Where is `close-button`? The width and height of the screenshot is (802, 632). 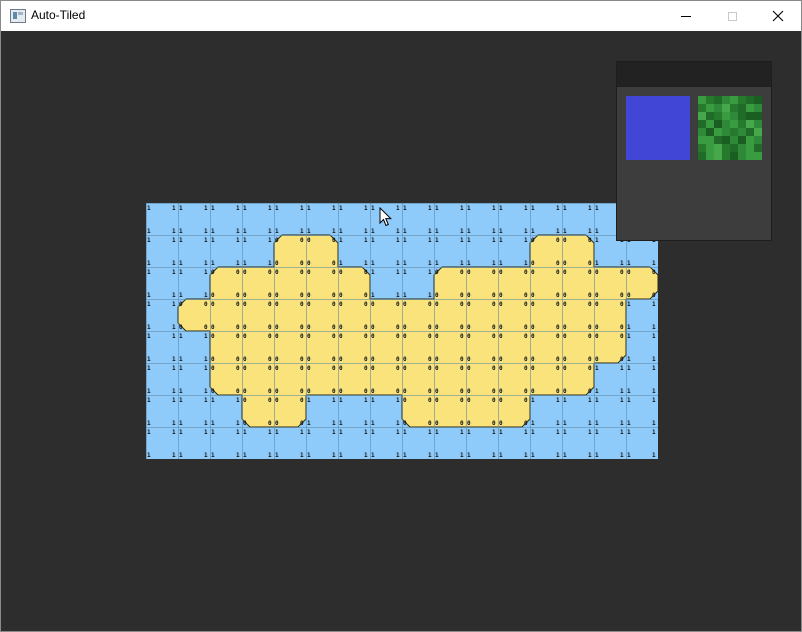 close-button is located at coordinates (778, 16).